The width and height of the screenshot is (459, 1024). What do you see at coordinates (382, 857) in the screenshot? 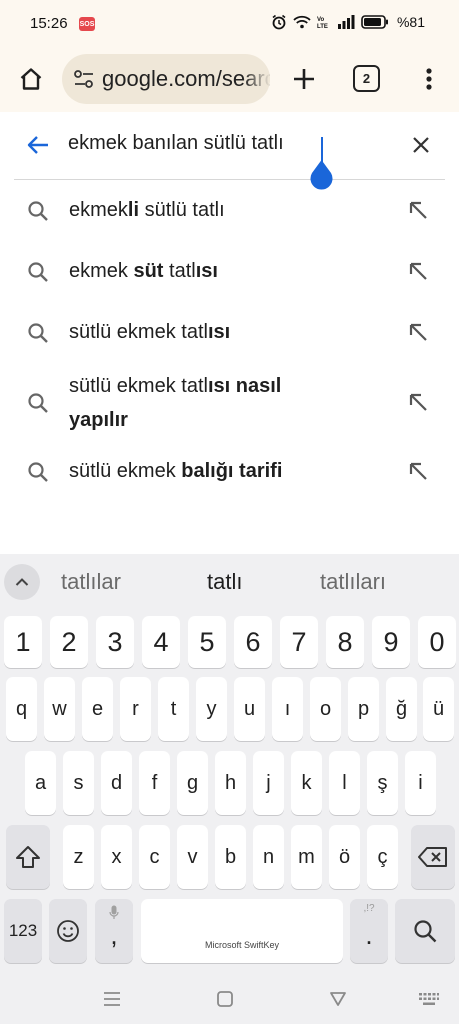
I see `key-c-cedilla: ç` at bounding box center [382, 857].